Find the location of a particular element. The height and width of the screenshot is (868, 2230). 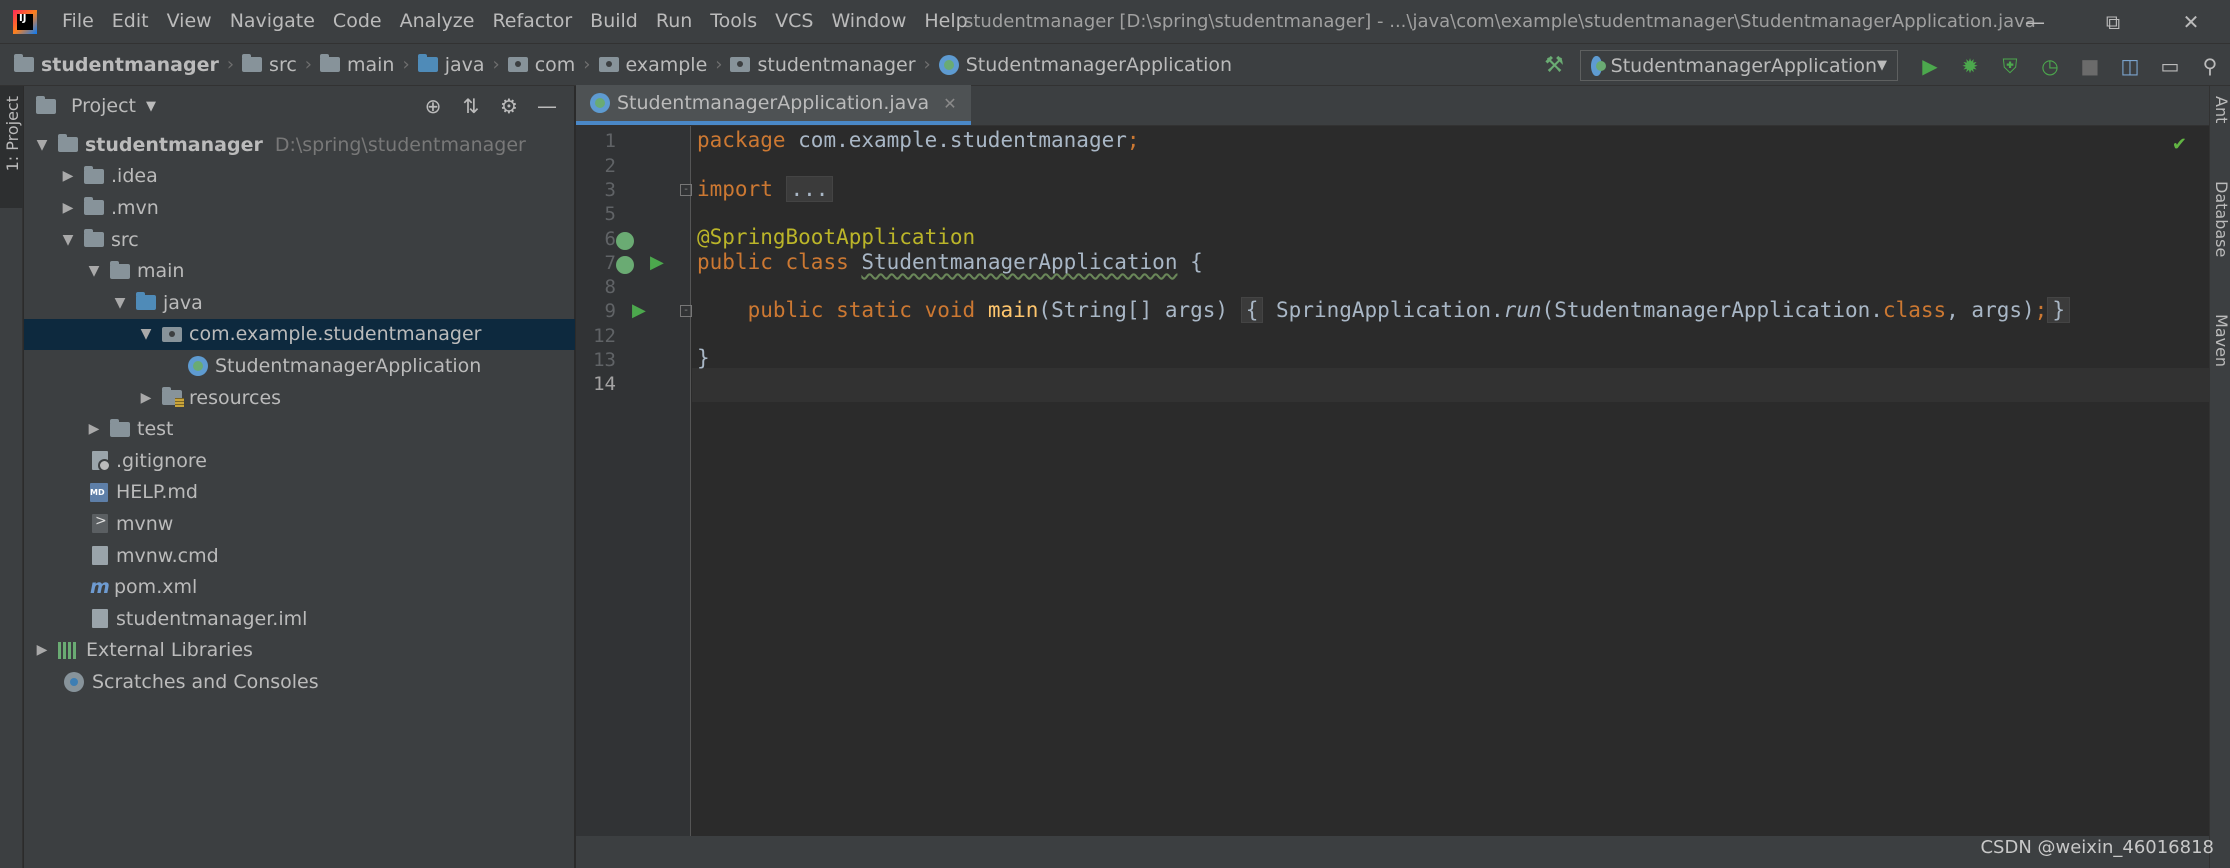

editor-gutter: 1 2 3 5 6 7 8 9 12 13 14 ▶ ▶ - - is located at coordinates (634, 497).